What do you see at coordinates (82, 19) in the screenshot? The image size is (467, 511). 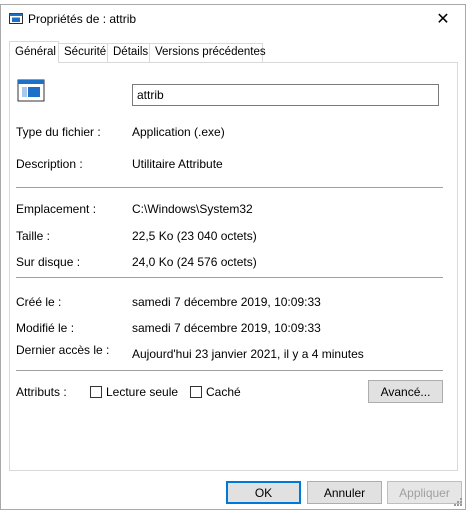 I see `window-title: Propriétés de : attrib` at bounding box center [82, 19].